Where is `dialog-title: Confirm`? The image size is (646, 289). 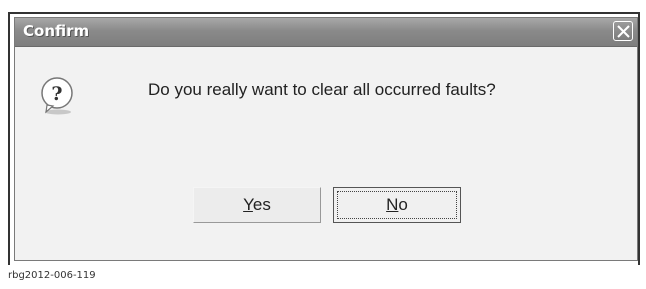 dialog-title: Confirm is located at coordinates (56, 31).